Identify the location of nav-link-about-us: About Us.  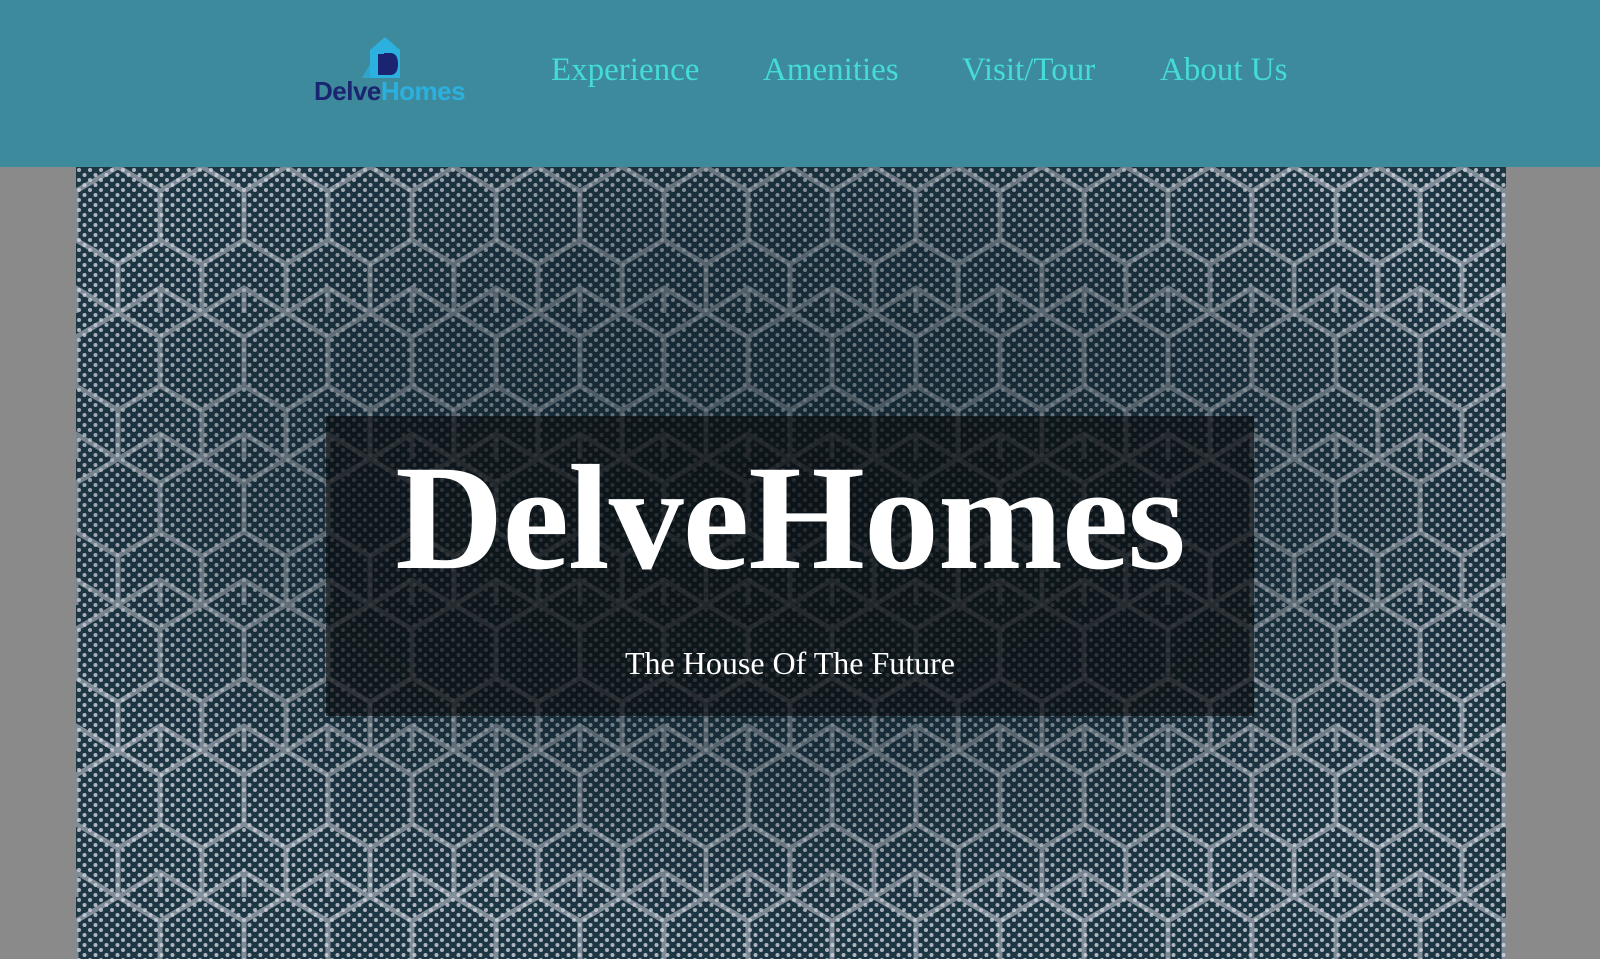
(1223, 71).